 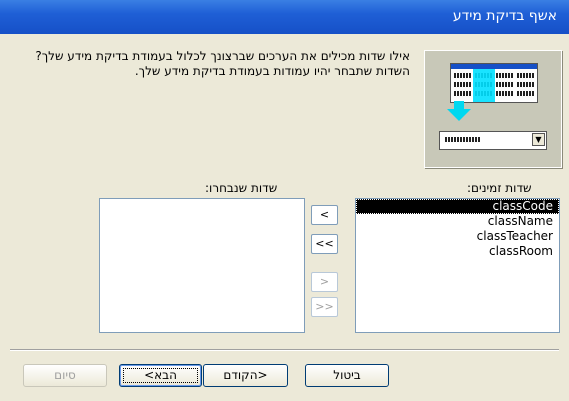 I want to click on cancel-button: ביטול, so click(x=347, y=375).